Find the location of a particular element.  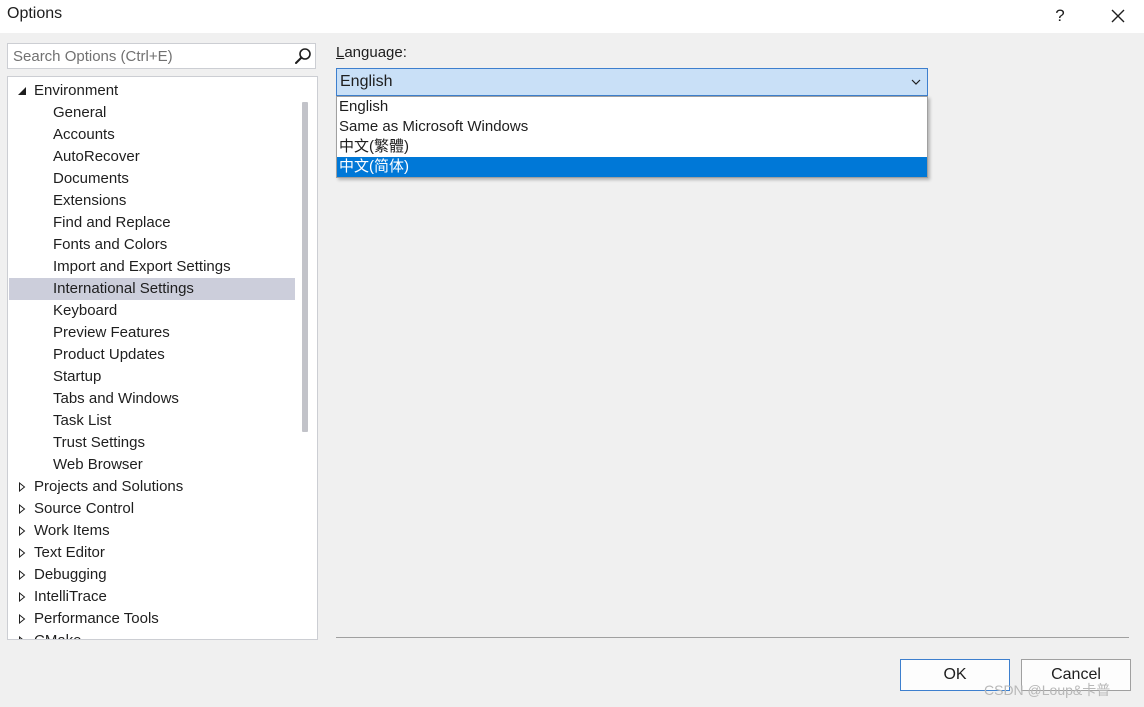

tree-item-label: General is located at coordinates (80, 112).